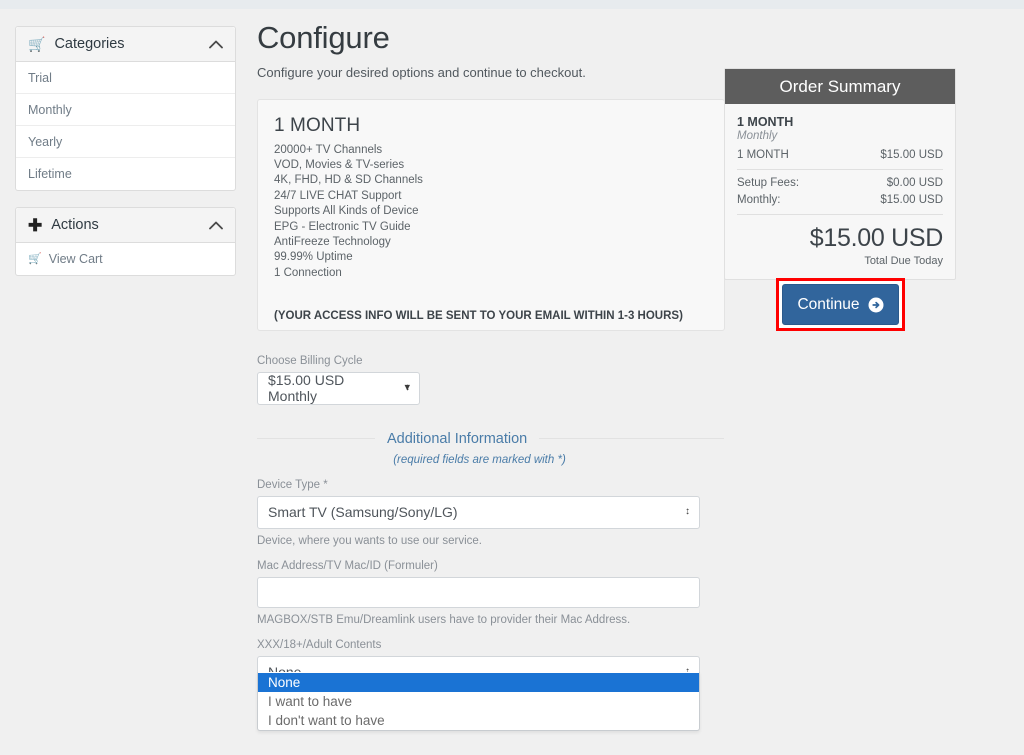  What do you see at coordinates (125, 44) in the screenshot?
I see `categories-panel-header: 🛒 Categories` at bounding box center [125, 44].